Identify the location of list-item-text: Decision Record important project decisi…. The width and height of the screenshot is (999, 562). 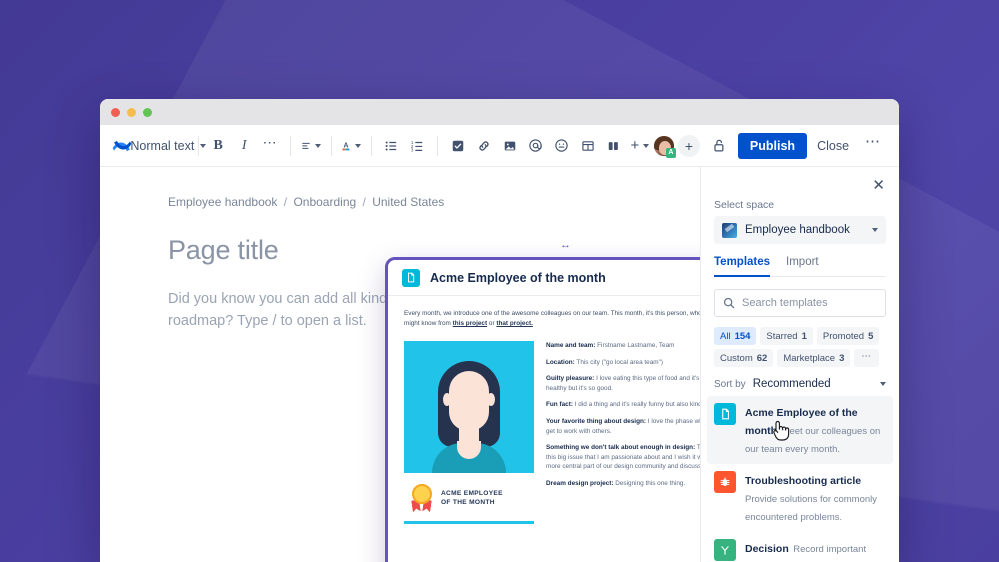
(815, 550).